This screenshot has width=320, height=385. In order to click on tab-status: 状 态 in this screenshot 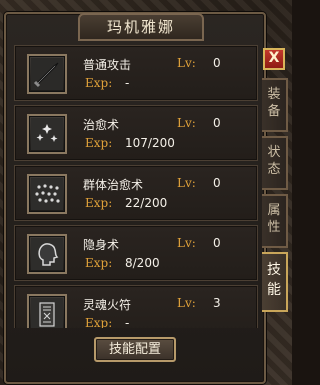, I will do `click(275, 163)`.